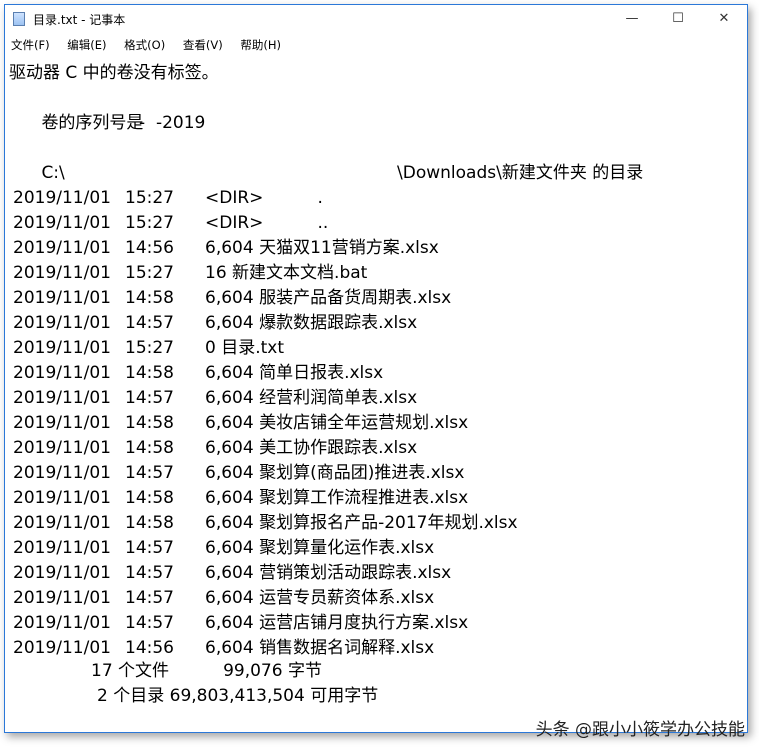 This screenshot has height=752, width=759. Describe the element at coordinates (376, 45) in the screenshot. I see `menu-bar: 文件(F) 编辑(E) 格式(O) 查看(V) 帮助(H)` at that location.